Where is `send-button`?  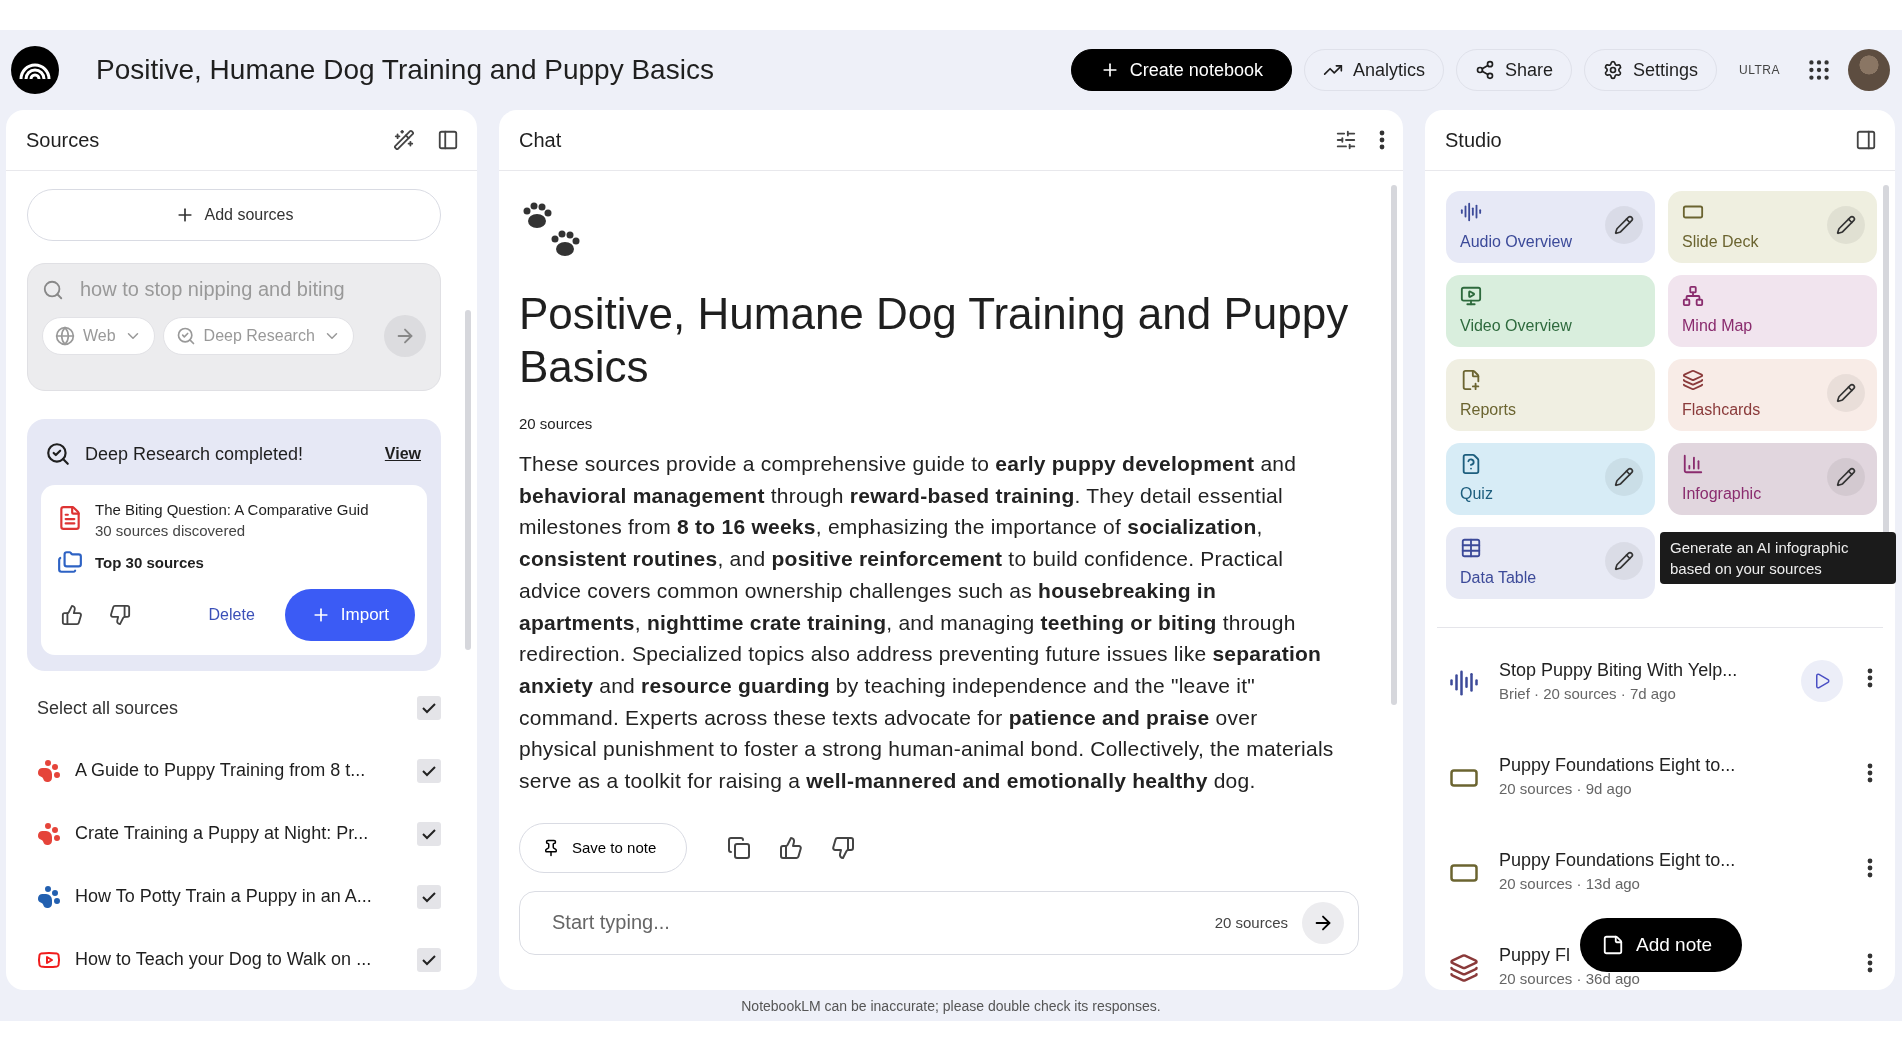 send-button is located at coordinates (1323, 922).